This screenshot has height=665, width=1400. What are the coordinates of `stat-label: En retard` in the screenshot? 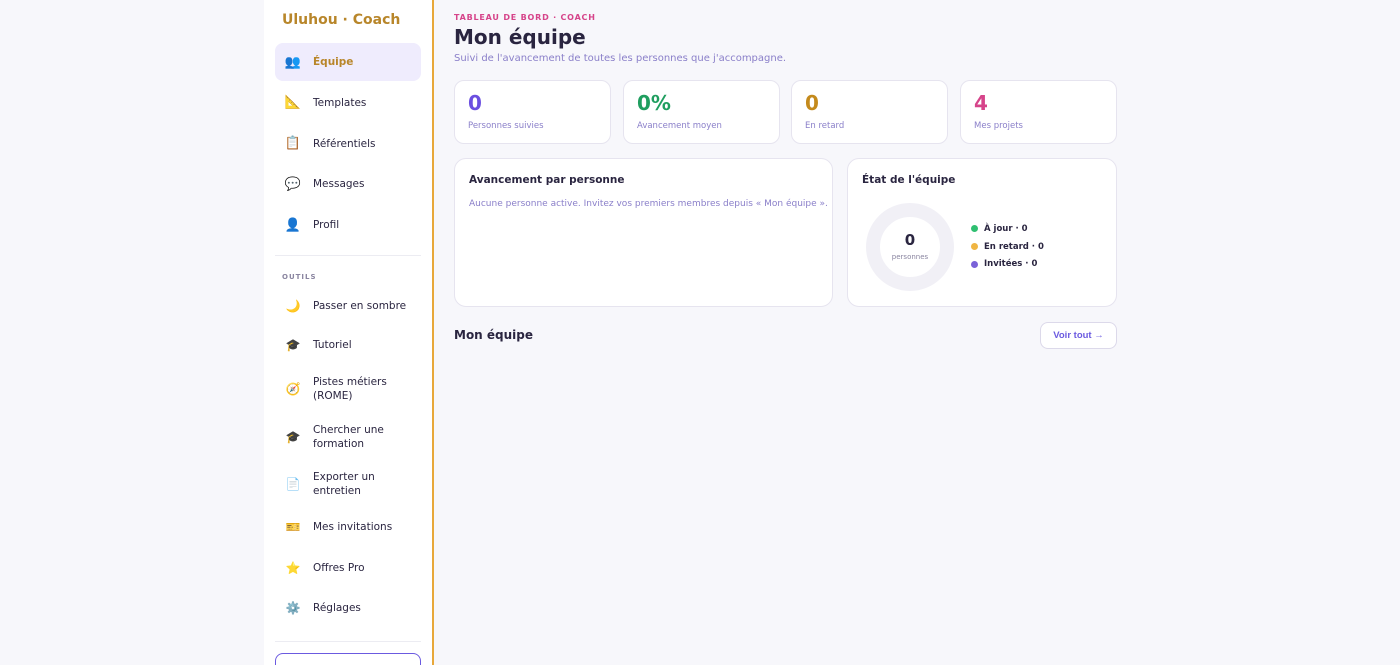 It's located at (825, 126).